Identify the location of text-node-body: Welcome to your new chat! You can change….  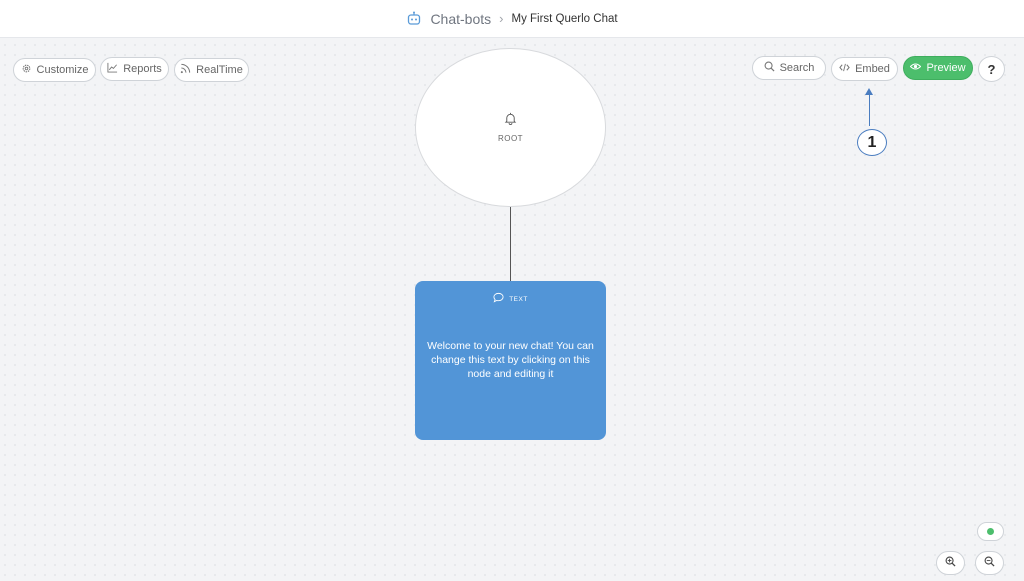
(510, 360).